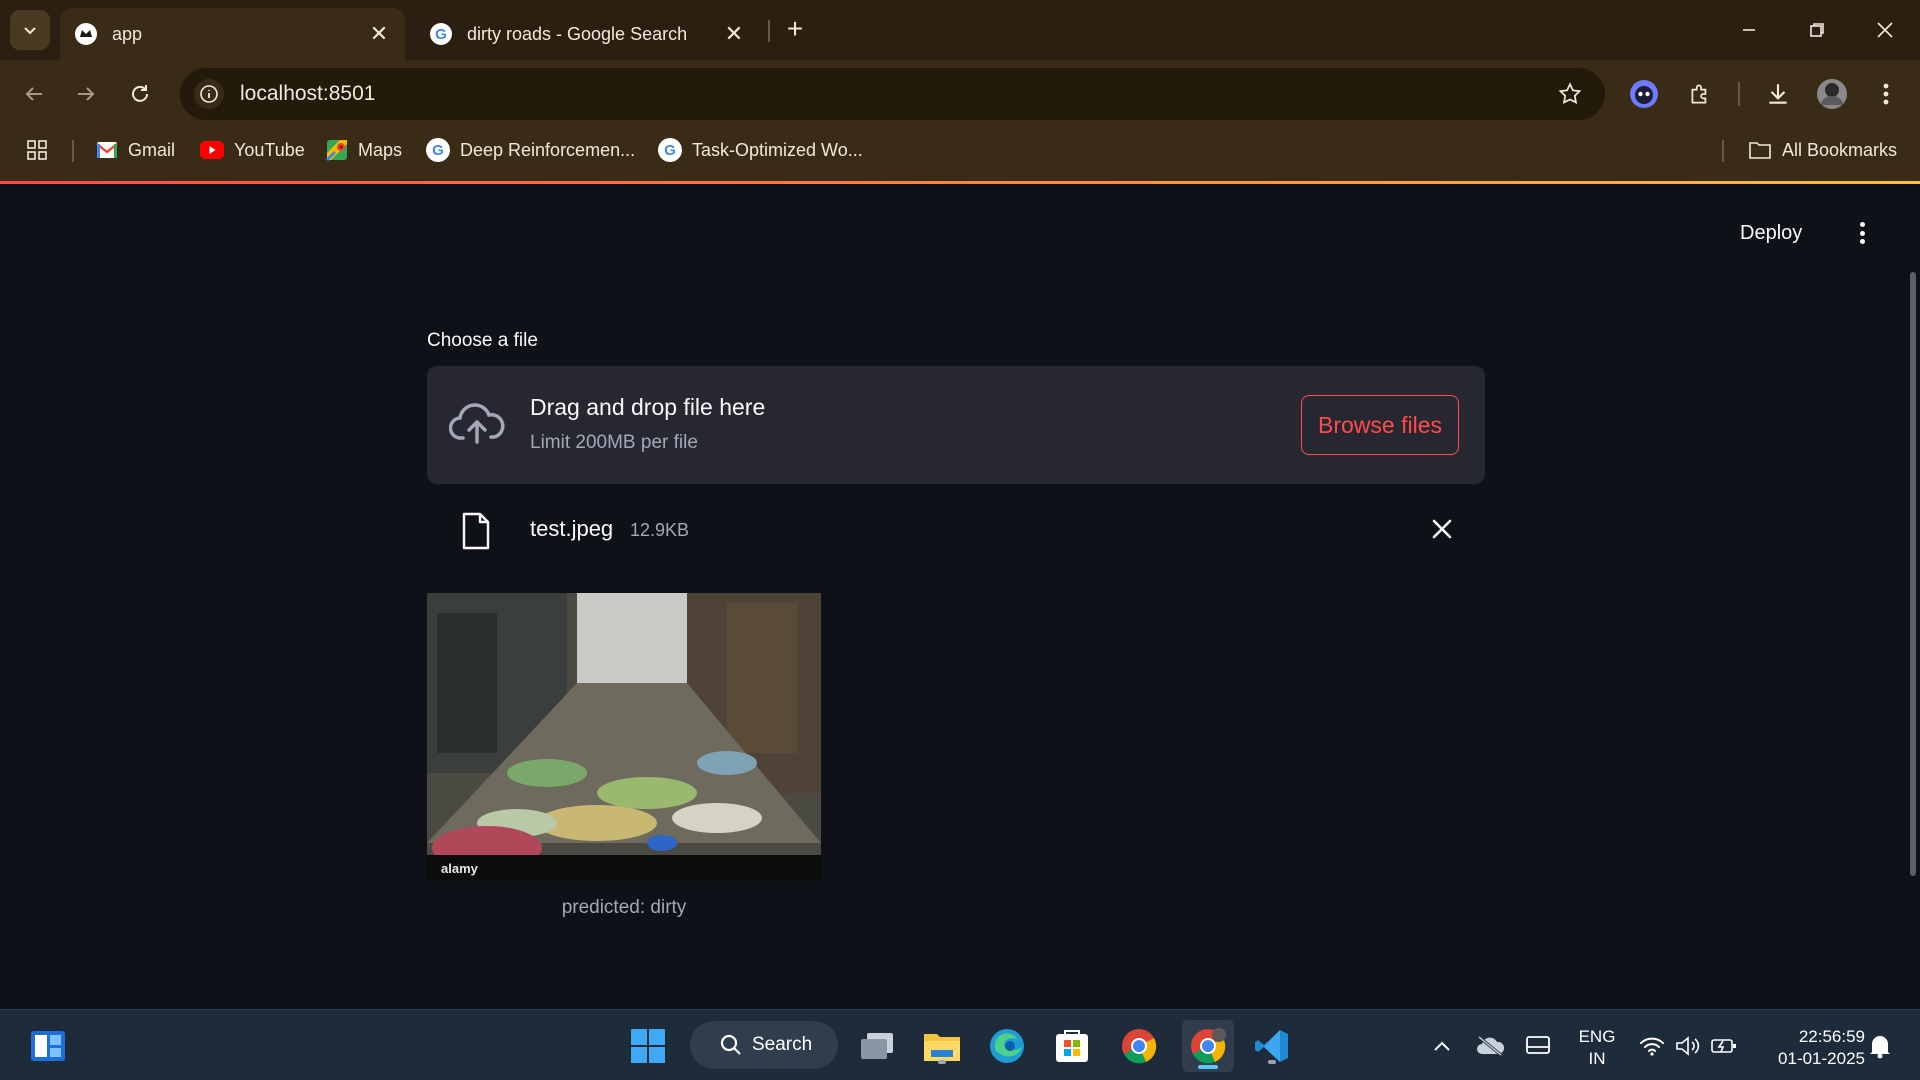 The image size is (1920, 1080). Describe the element at coordinates (1442, 529) in the screenshot. I see `remove-file-button` at that location.